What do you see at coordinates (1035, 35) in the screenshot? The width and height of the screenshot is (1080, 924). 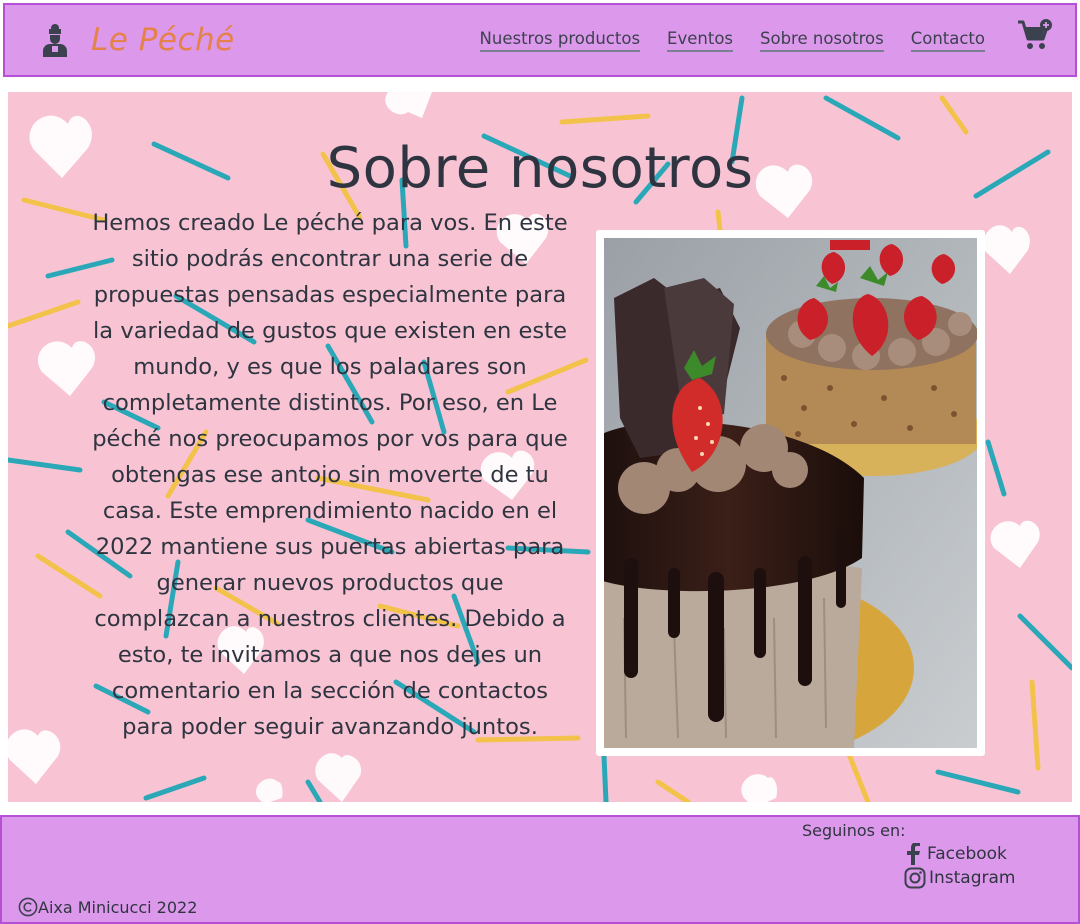 I see `cart-add-icon` at bounding box center [1035, 35].